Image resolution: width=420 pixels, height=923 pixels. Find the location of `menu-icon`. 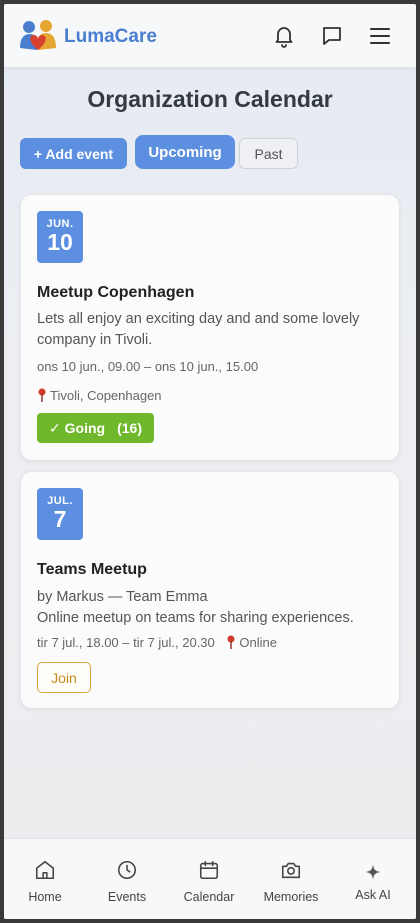

menu-icon is located at coordinates (380, 36).